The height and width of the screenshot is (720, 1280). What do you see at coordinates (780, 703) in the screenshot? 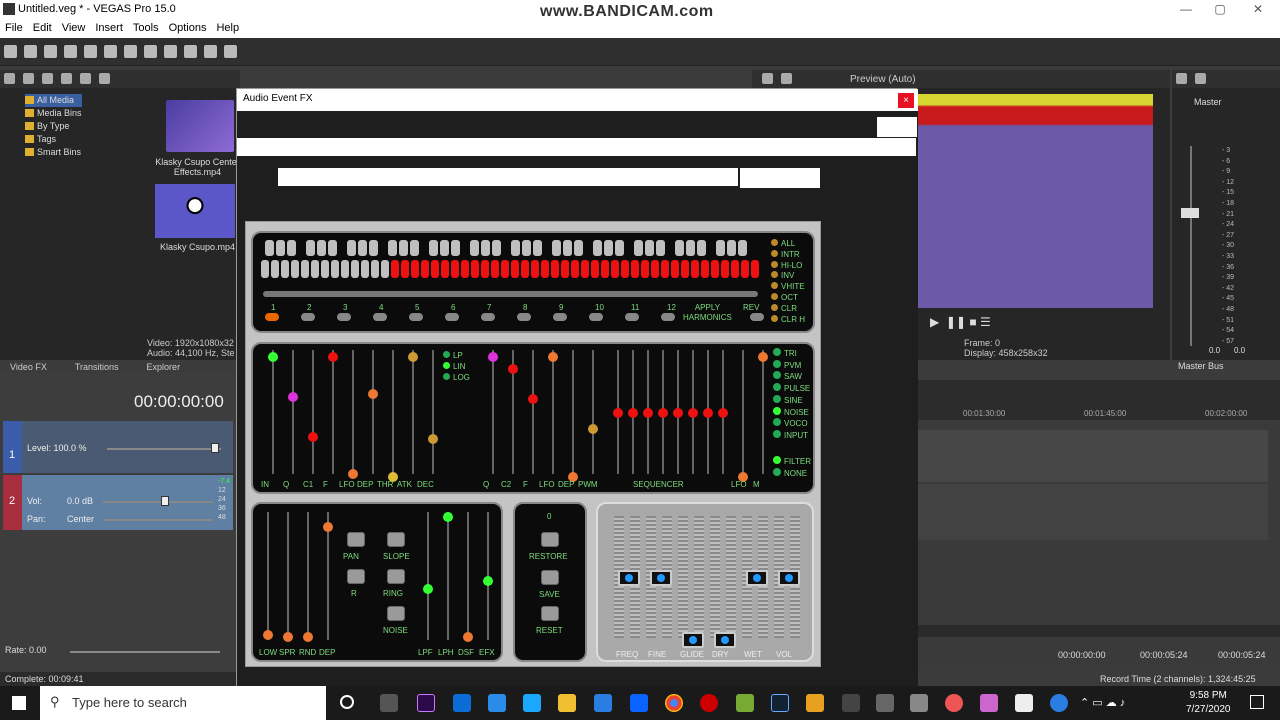
I see `vegas-icon` at bounding box center [780, 703].